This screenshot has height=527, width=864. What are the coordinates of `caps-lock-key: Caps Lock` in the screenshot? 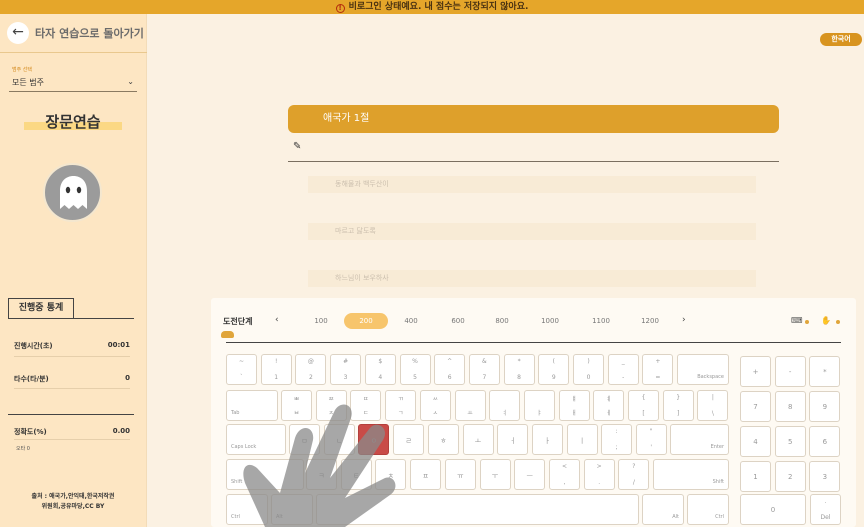 It's located at (256, 439).